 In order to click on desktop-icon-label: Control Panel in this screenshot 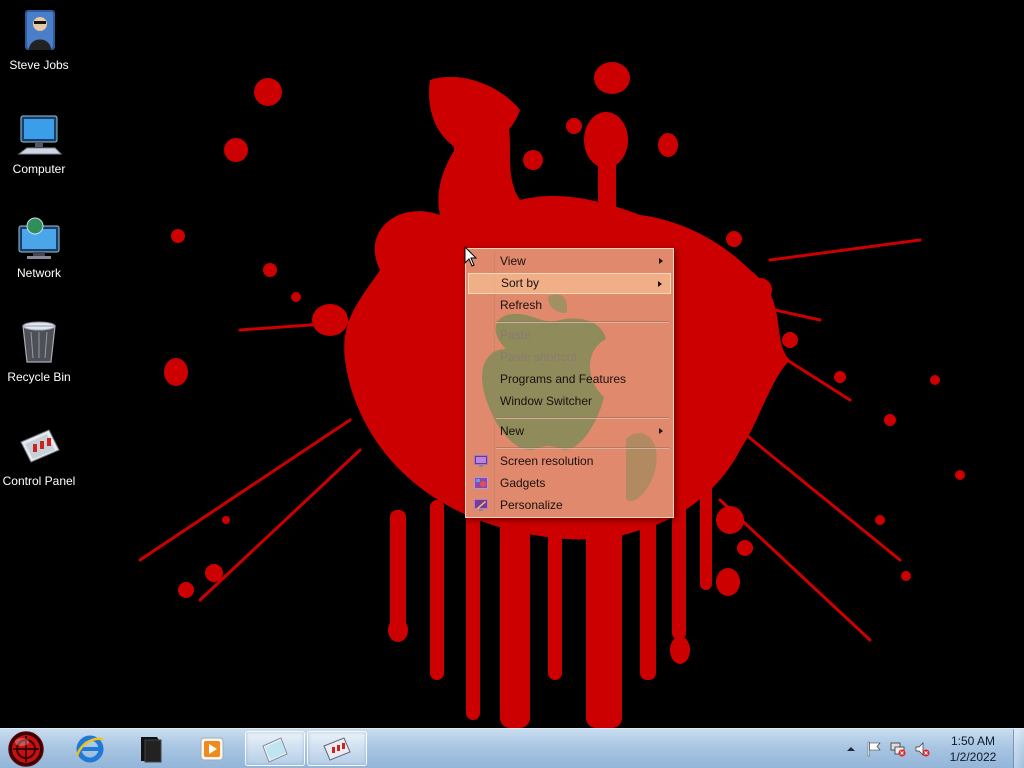, I will do `click(39, 481)`.